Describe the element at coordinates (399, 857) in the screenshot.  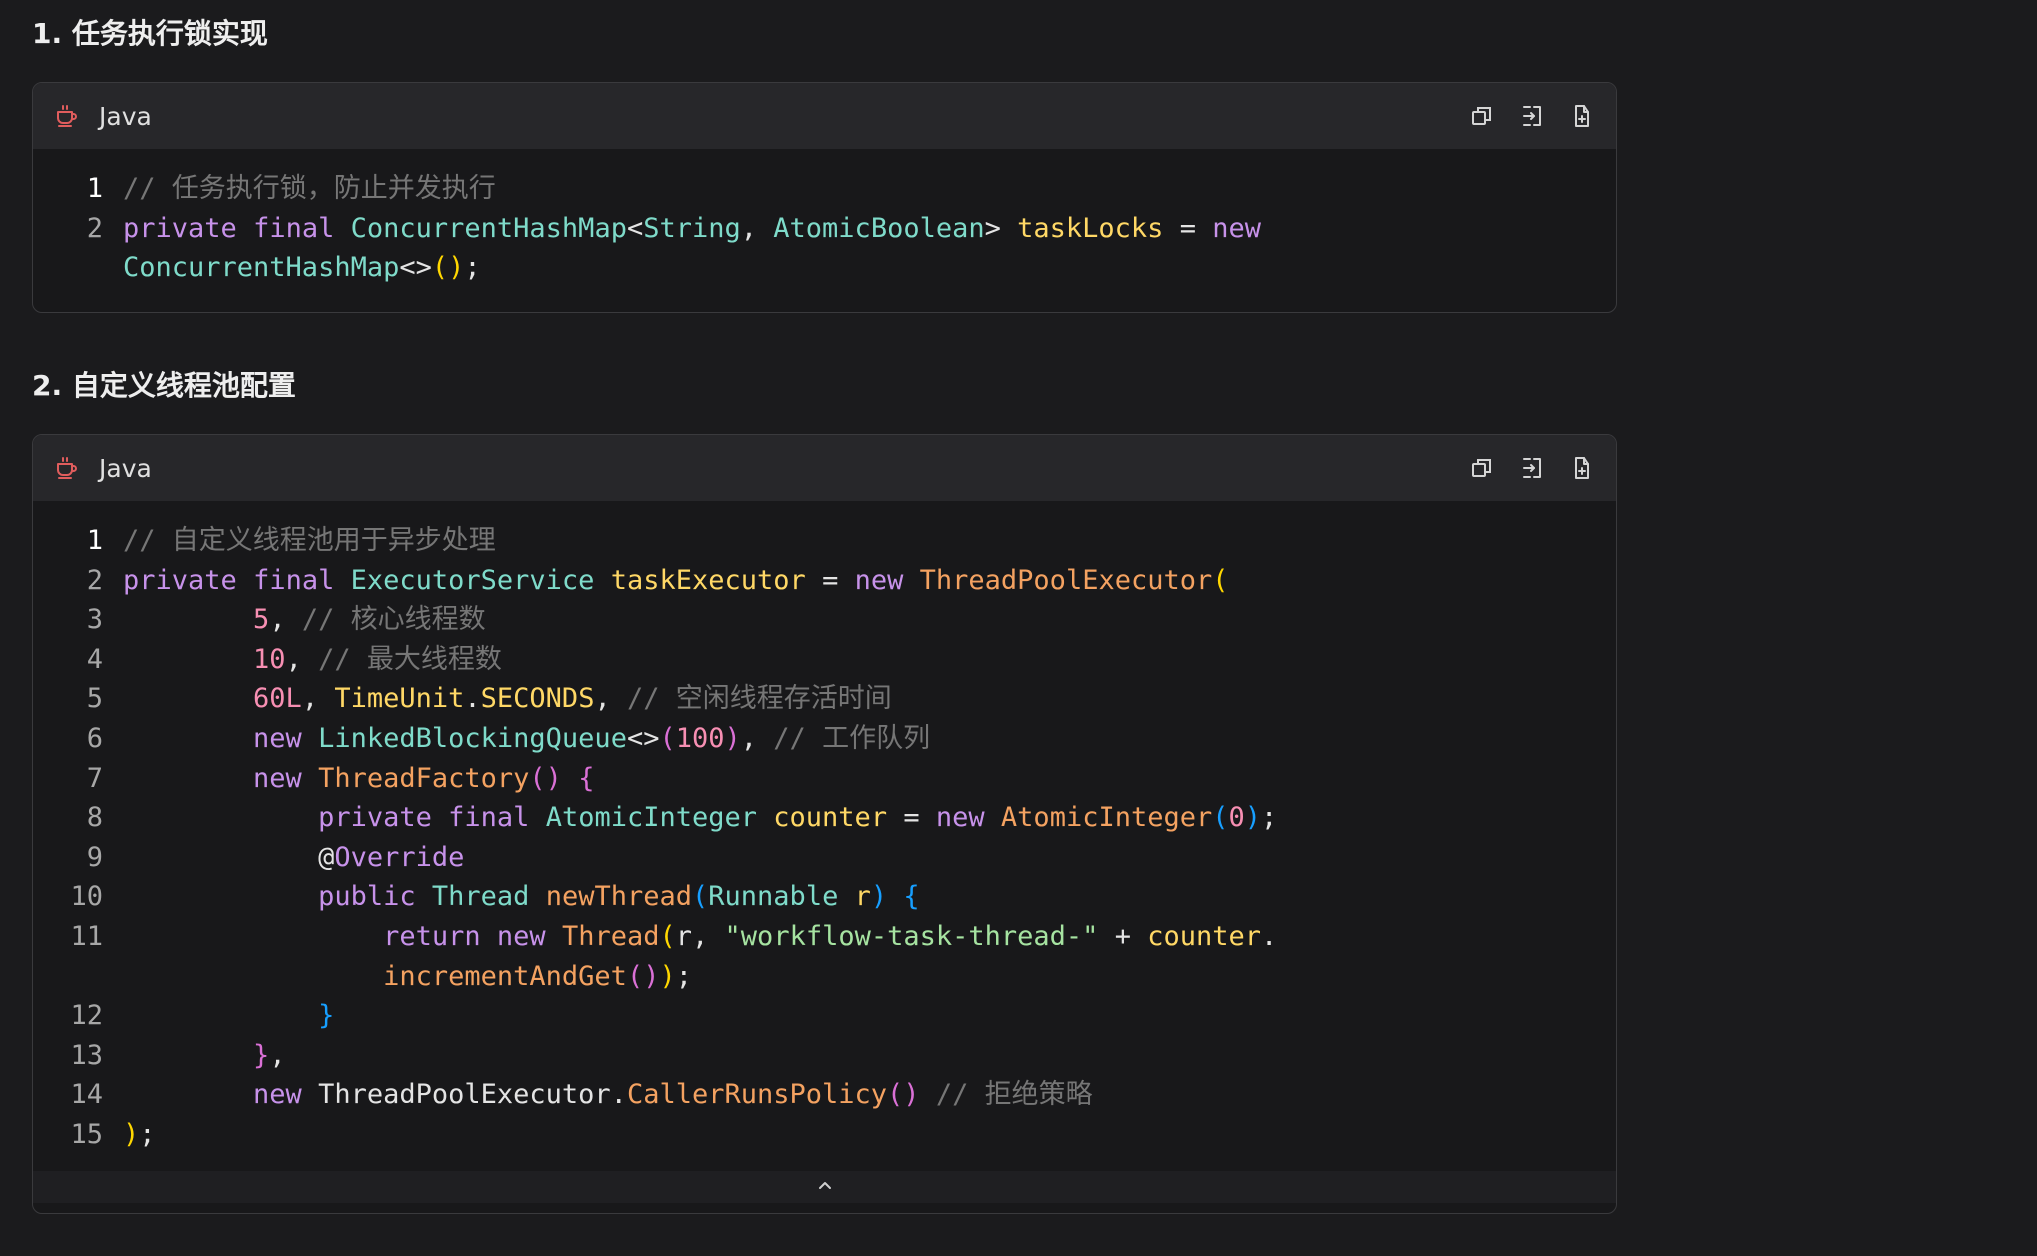
I see `code-token: Override` at that location.